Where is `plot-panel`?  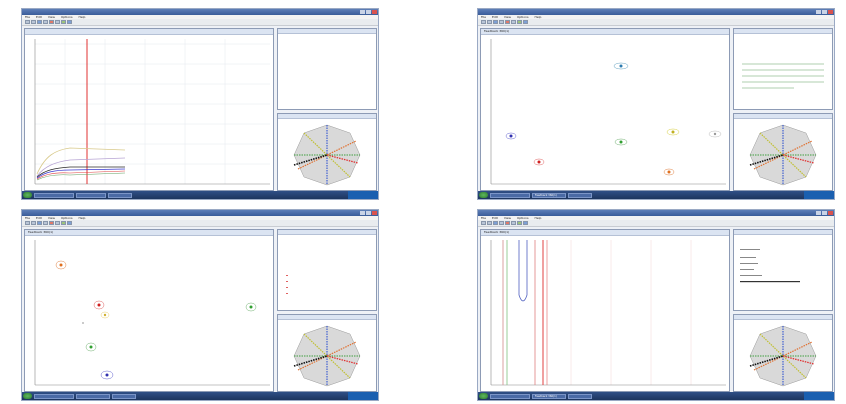 plot-panel is located at coordinates (149, 109).